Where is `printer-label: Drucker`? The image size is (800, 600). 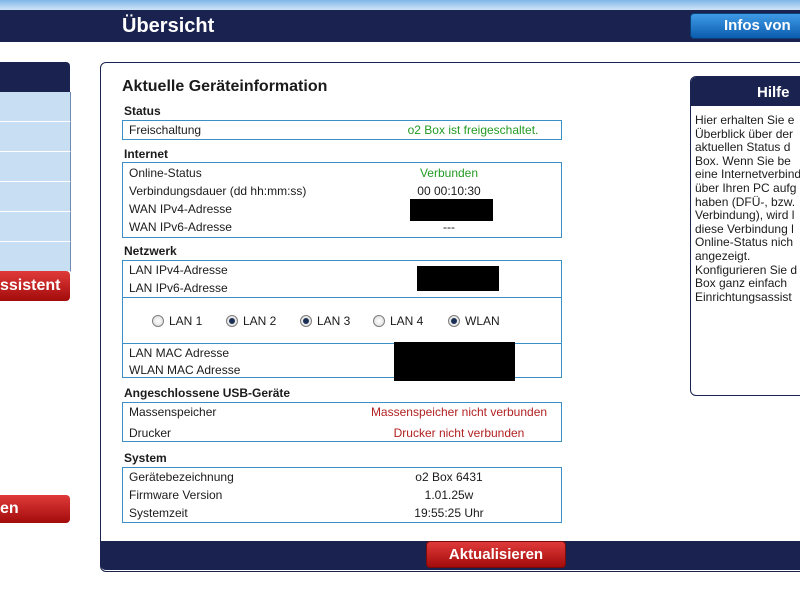
printer-label: Drucker is located at coordinates (150, 433).